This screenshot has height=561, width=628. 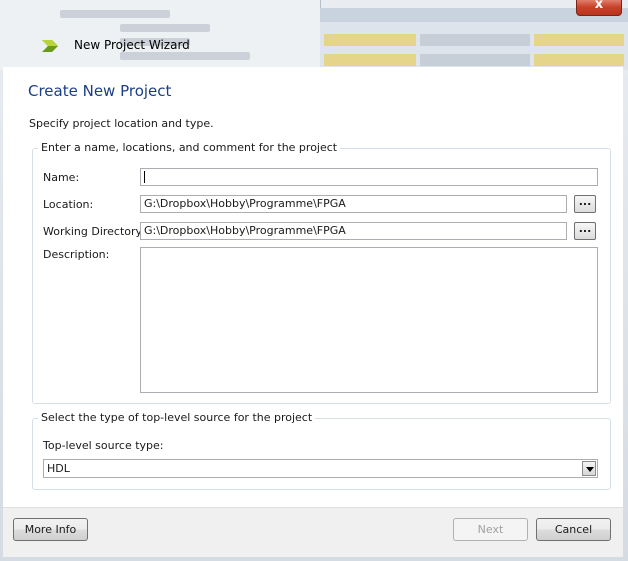 I want to click on working-directory-field: G:\Dropbox\Hobby\Programme\FPGA, so click(x=353, y=231).